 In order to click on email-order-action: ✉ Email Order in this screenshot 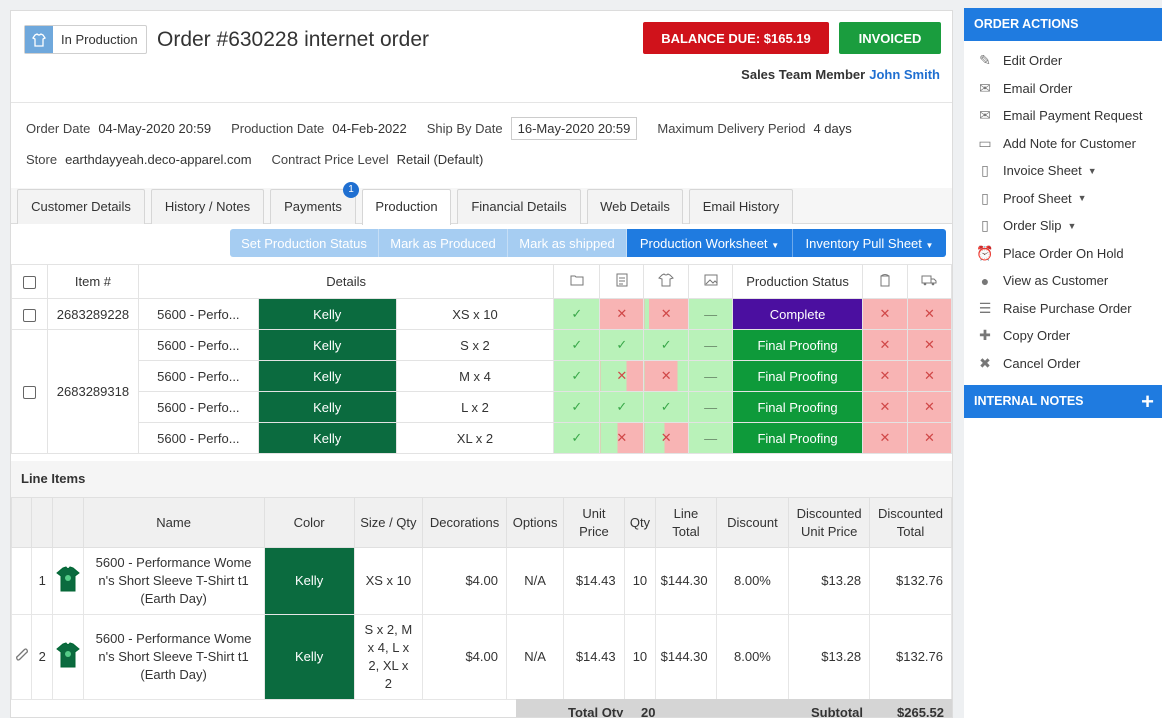, I will do `click(1063, 89)`.